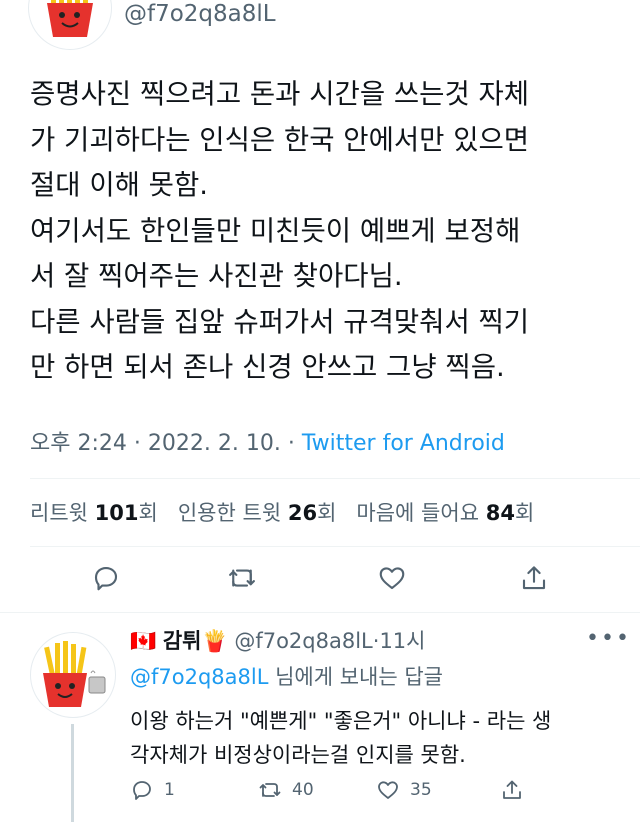 This screenshot has width=640, height=822. What do you see at coordinates (214, 443) in the screenshot?
I see `tweet-date: 2022. 2. 10.` at bounding box center [214, 443].